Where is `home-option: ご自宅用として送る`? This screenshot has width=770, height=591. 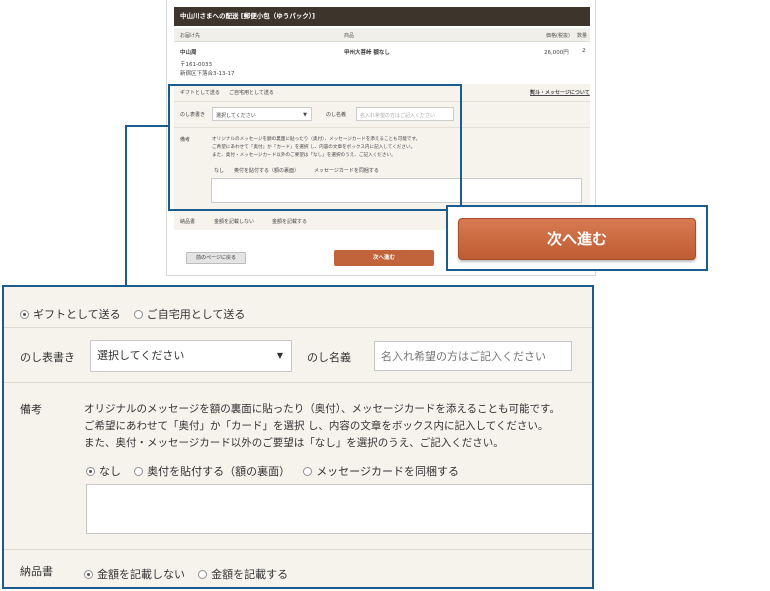 home-option: ご自宅用として送る is located at coordinates (189, 314).